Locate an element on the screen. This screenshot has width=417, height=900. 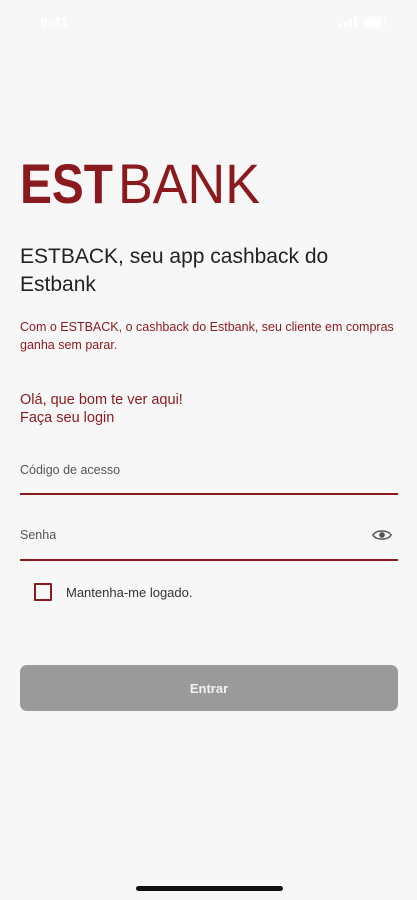
access-code-input is located at coordinates (209, 470).